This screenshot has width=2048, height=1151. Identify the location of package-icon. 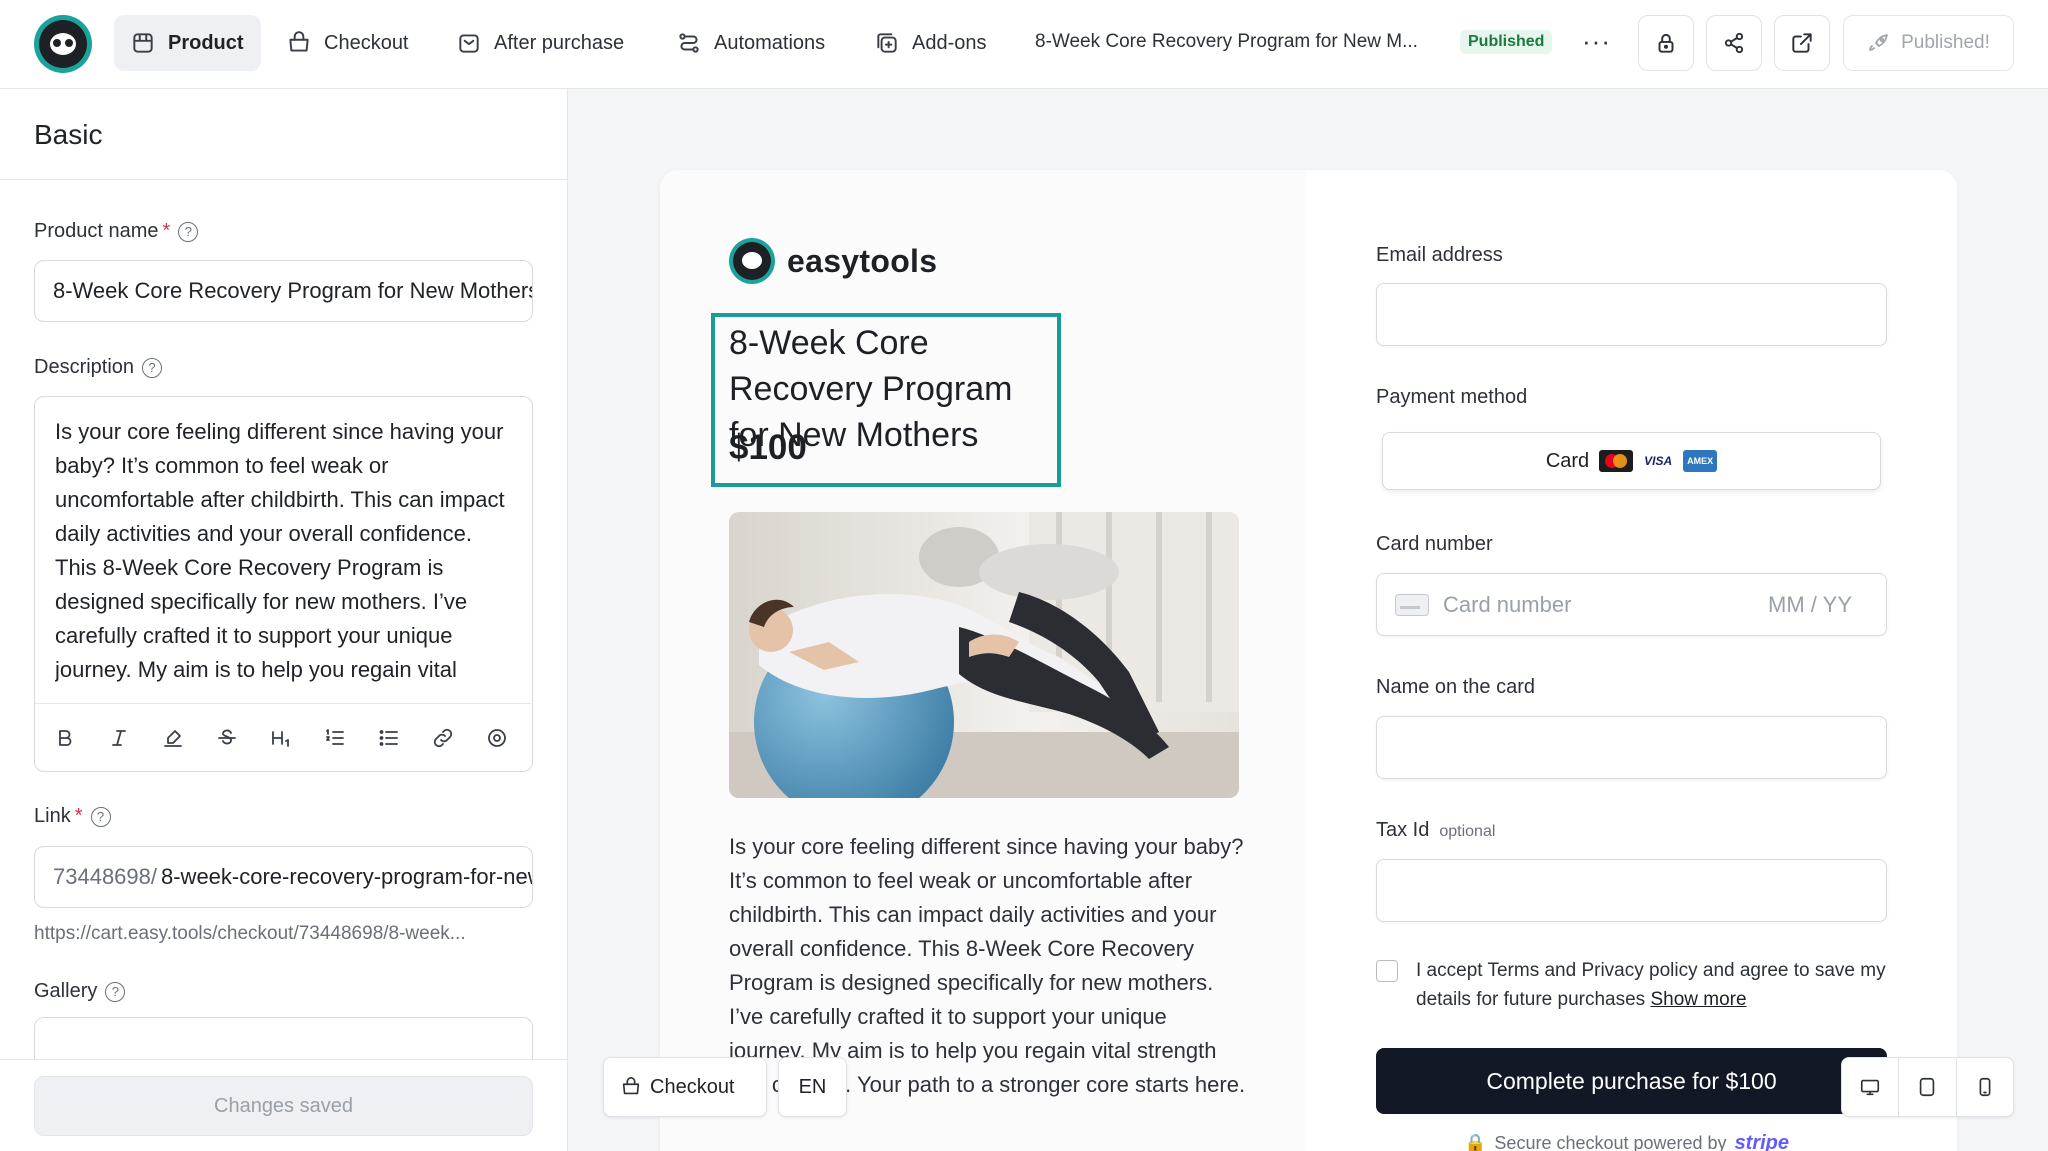
(469, 43).